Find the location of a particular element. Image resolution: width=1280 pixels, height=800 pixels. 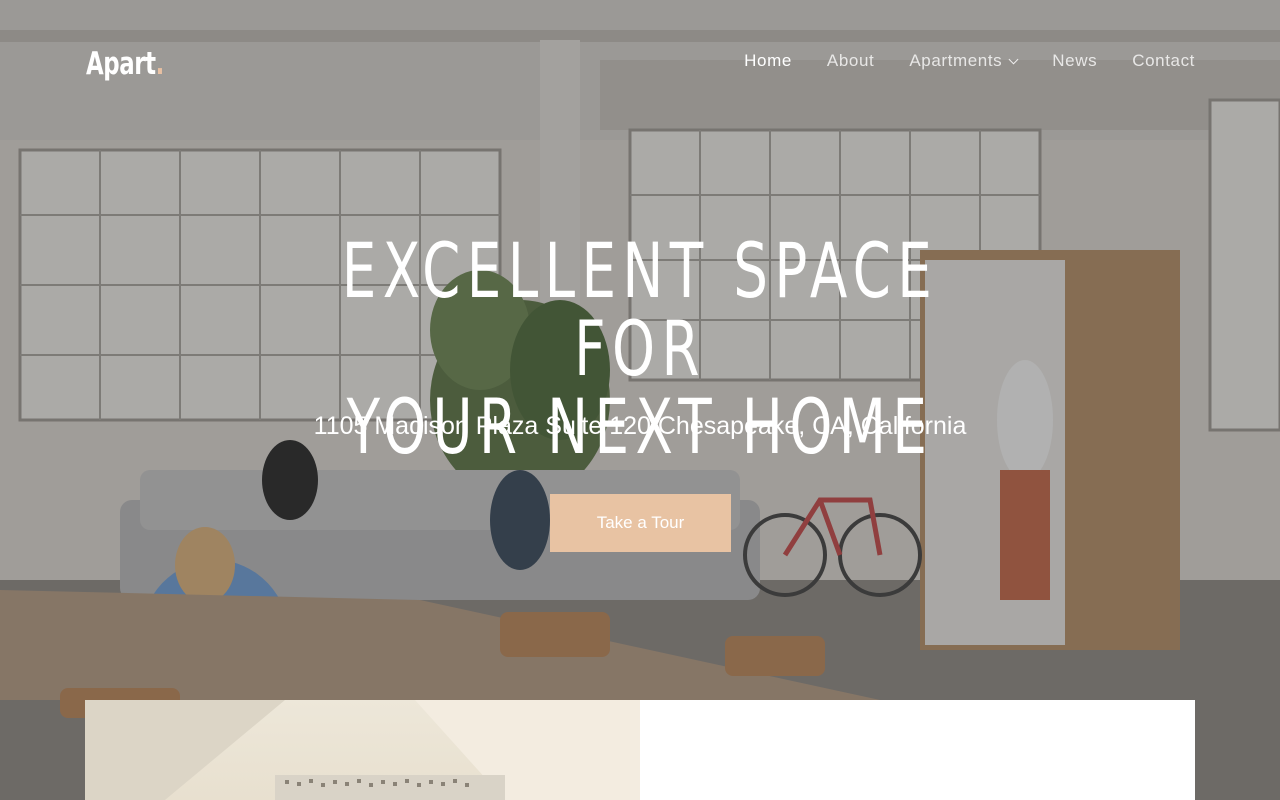

nav-item-about: About is located at coordinates (850, 61).